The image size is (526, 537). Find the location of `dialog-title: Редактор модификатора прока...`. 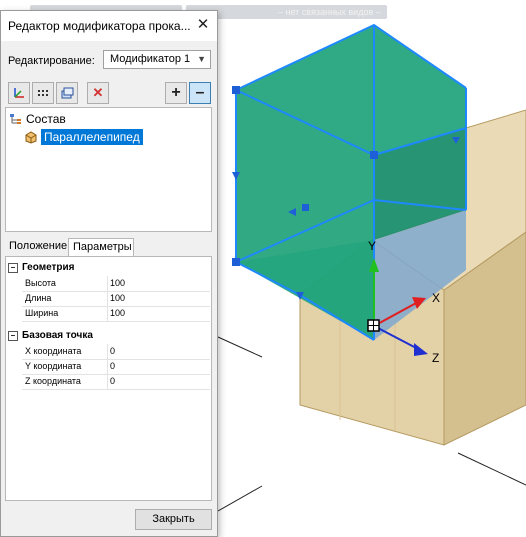

dialog-title: Редактор модификатора прока... is located at coordinates (99, 26).